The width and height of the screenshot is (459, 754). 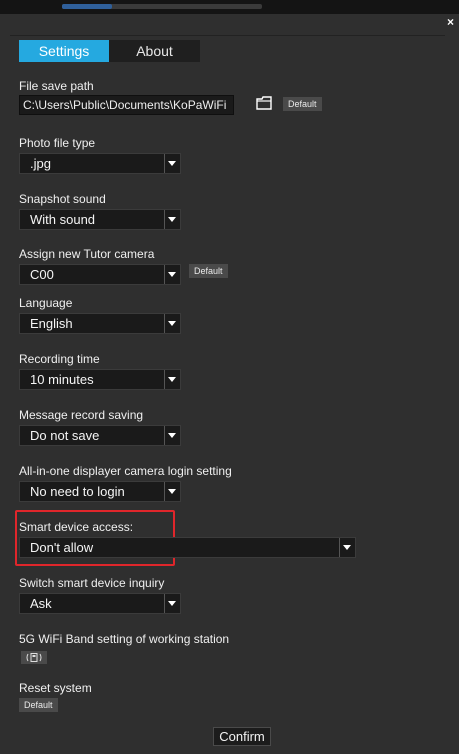 I want to click on camera-login-value: No need to login, so click(x=77, y=491).